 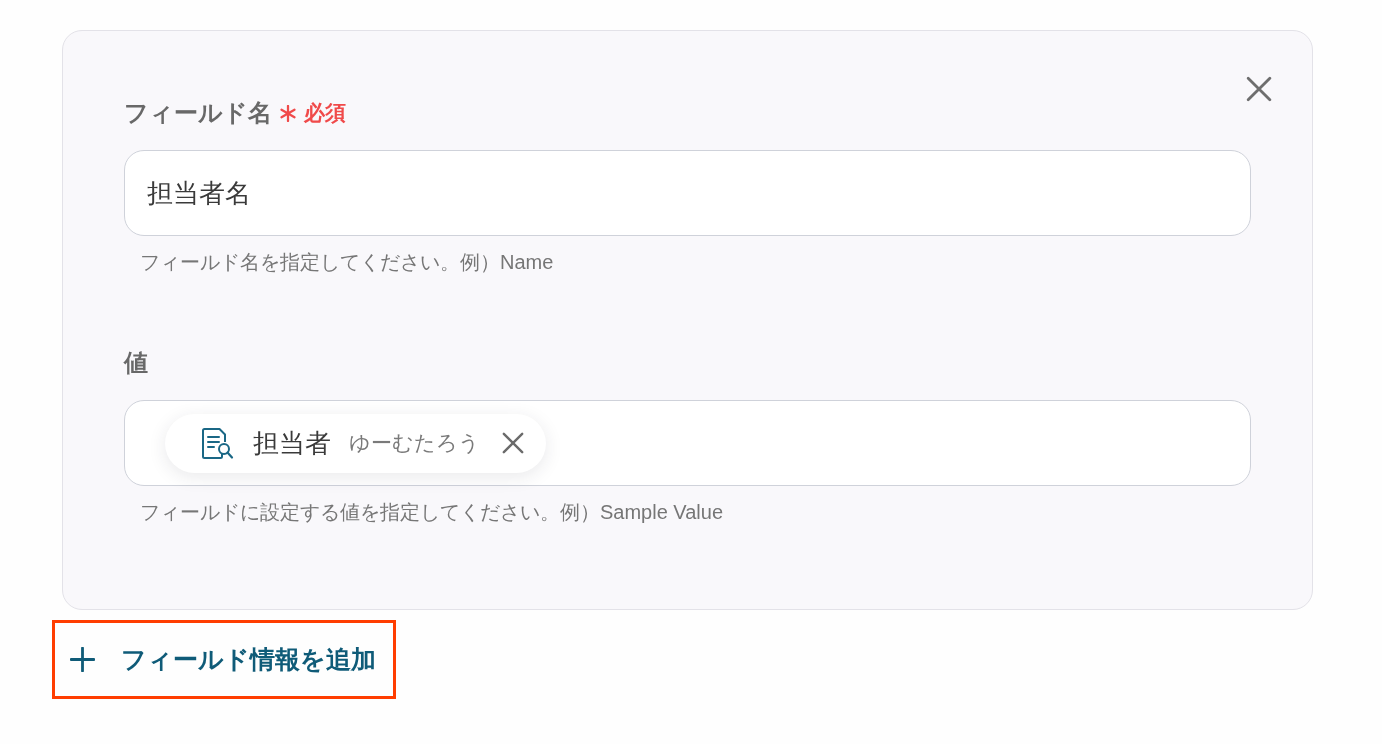 What do you see at coordinates (325, 113) in the screenshot?
I see `required-label: 必須` at bounding box center [325, 113].